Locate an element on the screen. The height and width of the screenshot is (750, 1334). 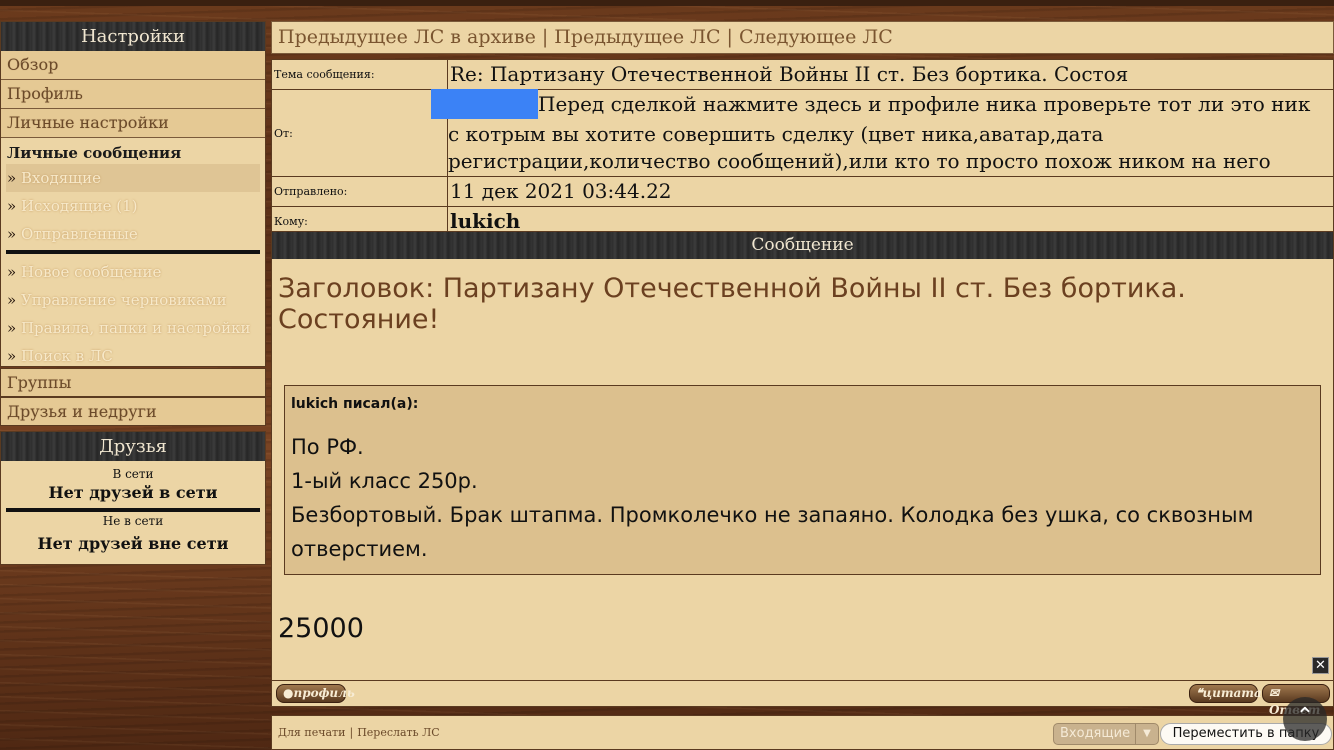
sidebar-item-label: Исходящие (1) is located at coordinates (79, 206).